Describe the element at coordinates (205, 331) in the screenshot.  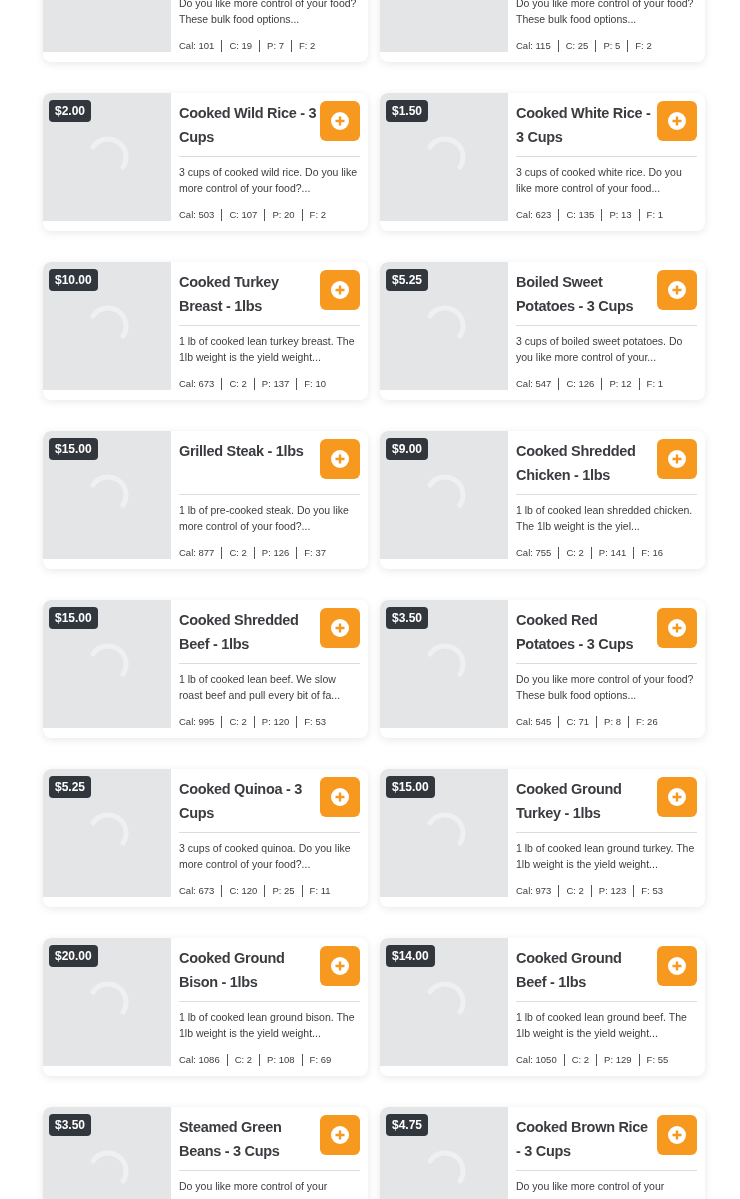
I see `product-card: $10.00 Cooked Turkey Breast - 1lbs 1 lb of cooked lean turkey breast. The 1lb weight is the yield weight... Cal: 673 C: 2 P: 137 F: 10` at that location.